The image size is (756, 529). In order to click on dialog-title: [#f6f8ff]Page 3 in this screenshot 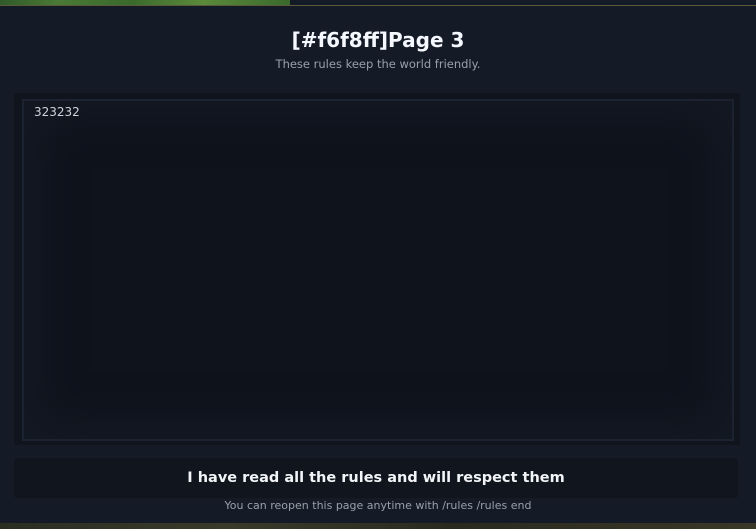, I will do `click(378, 40)`.